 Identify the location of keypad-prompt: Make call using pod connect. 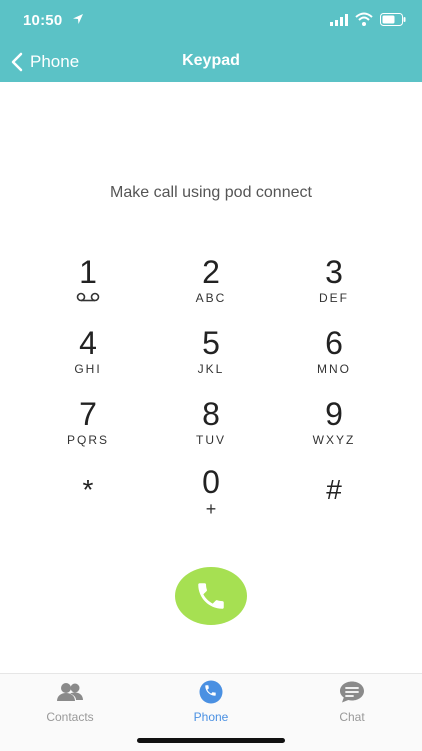
(211, 192).